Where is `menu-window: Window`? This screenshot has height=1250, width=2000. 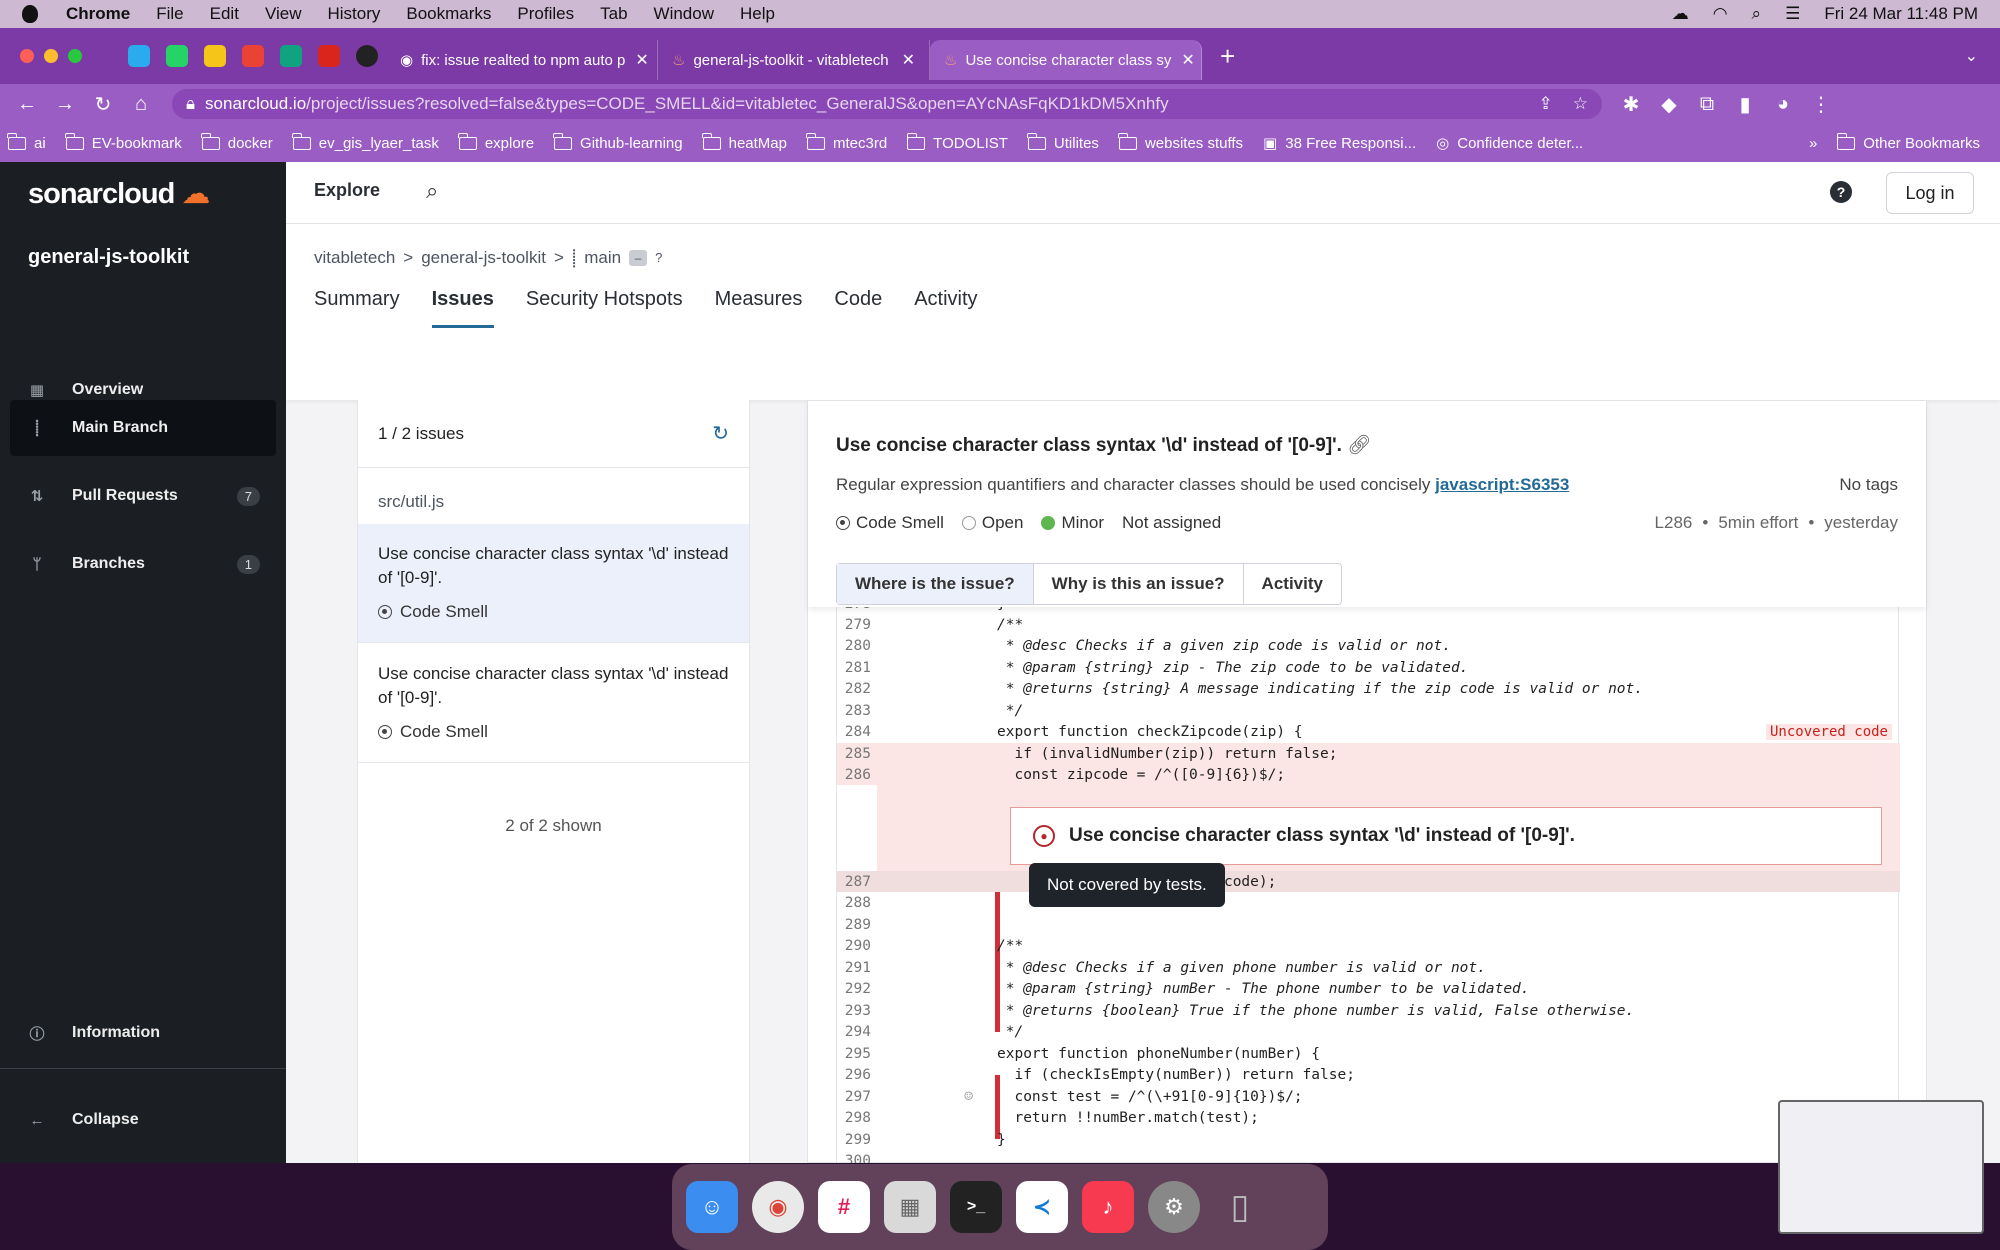
menu-window: Window is located at coordinates (684, 14).